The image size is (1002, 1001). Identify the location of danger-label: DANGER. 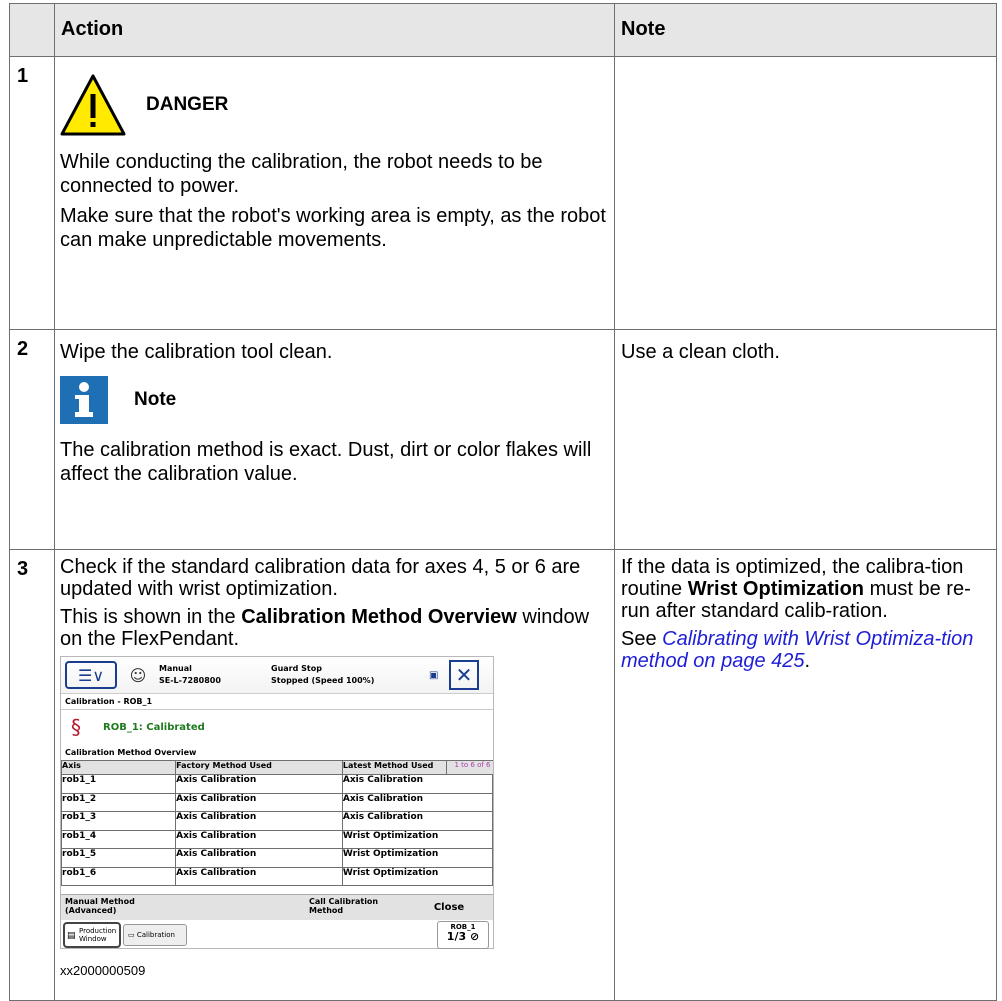
(187, 104).